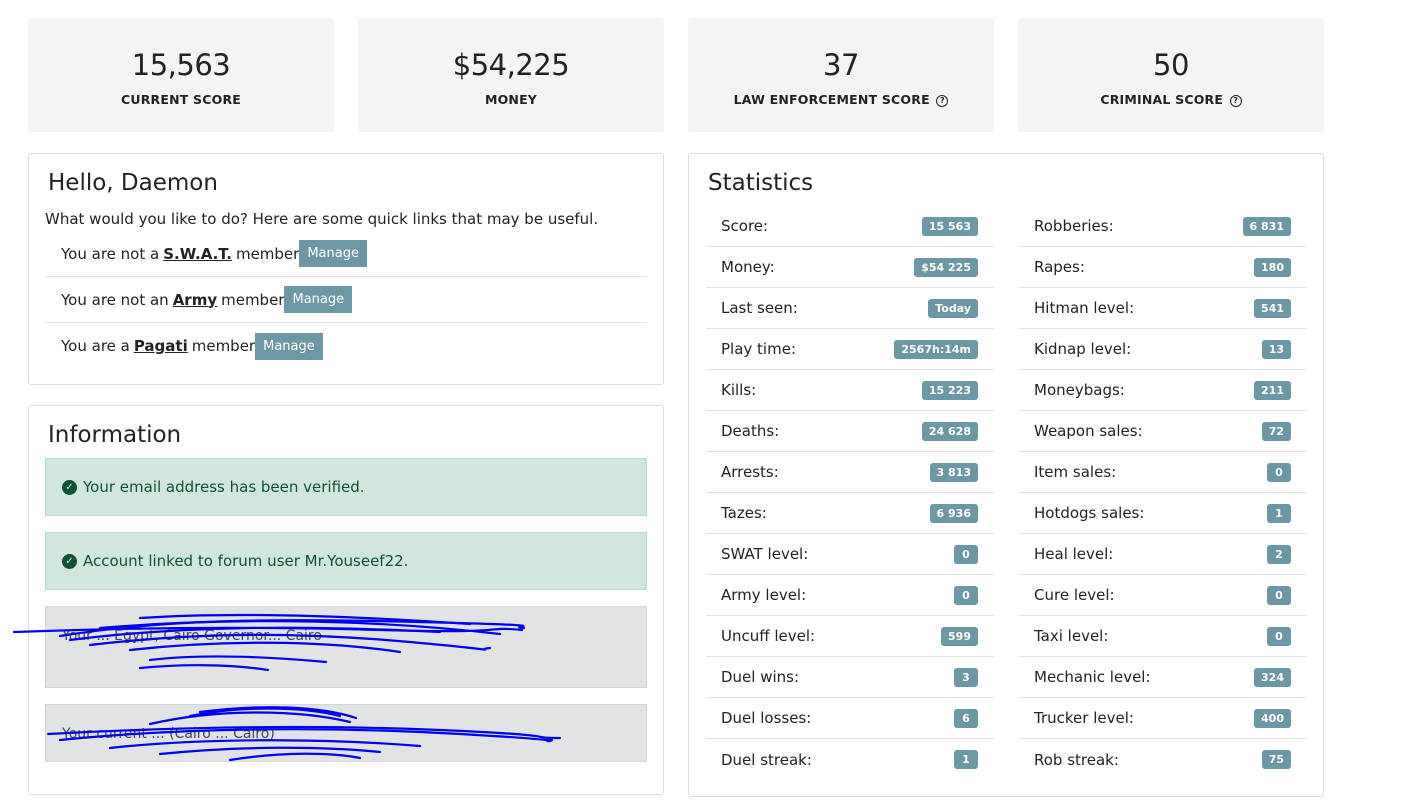  What do you see at coordinates (765, 554) in the screenshot?
I see `stat-label: SWAT level:` at bounding box center [765, 554].